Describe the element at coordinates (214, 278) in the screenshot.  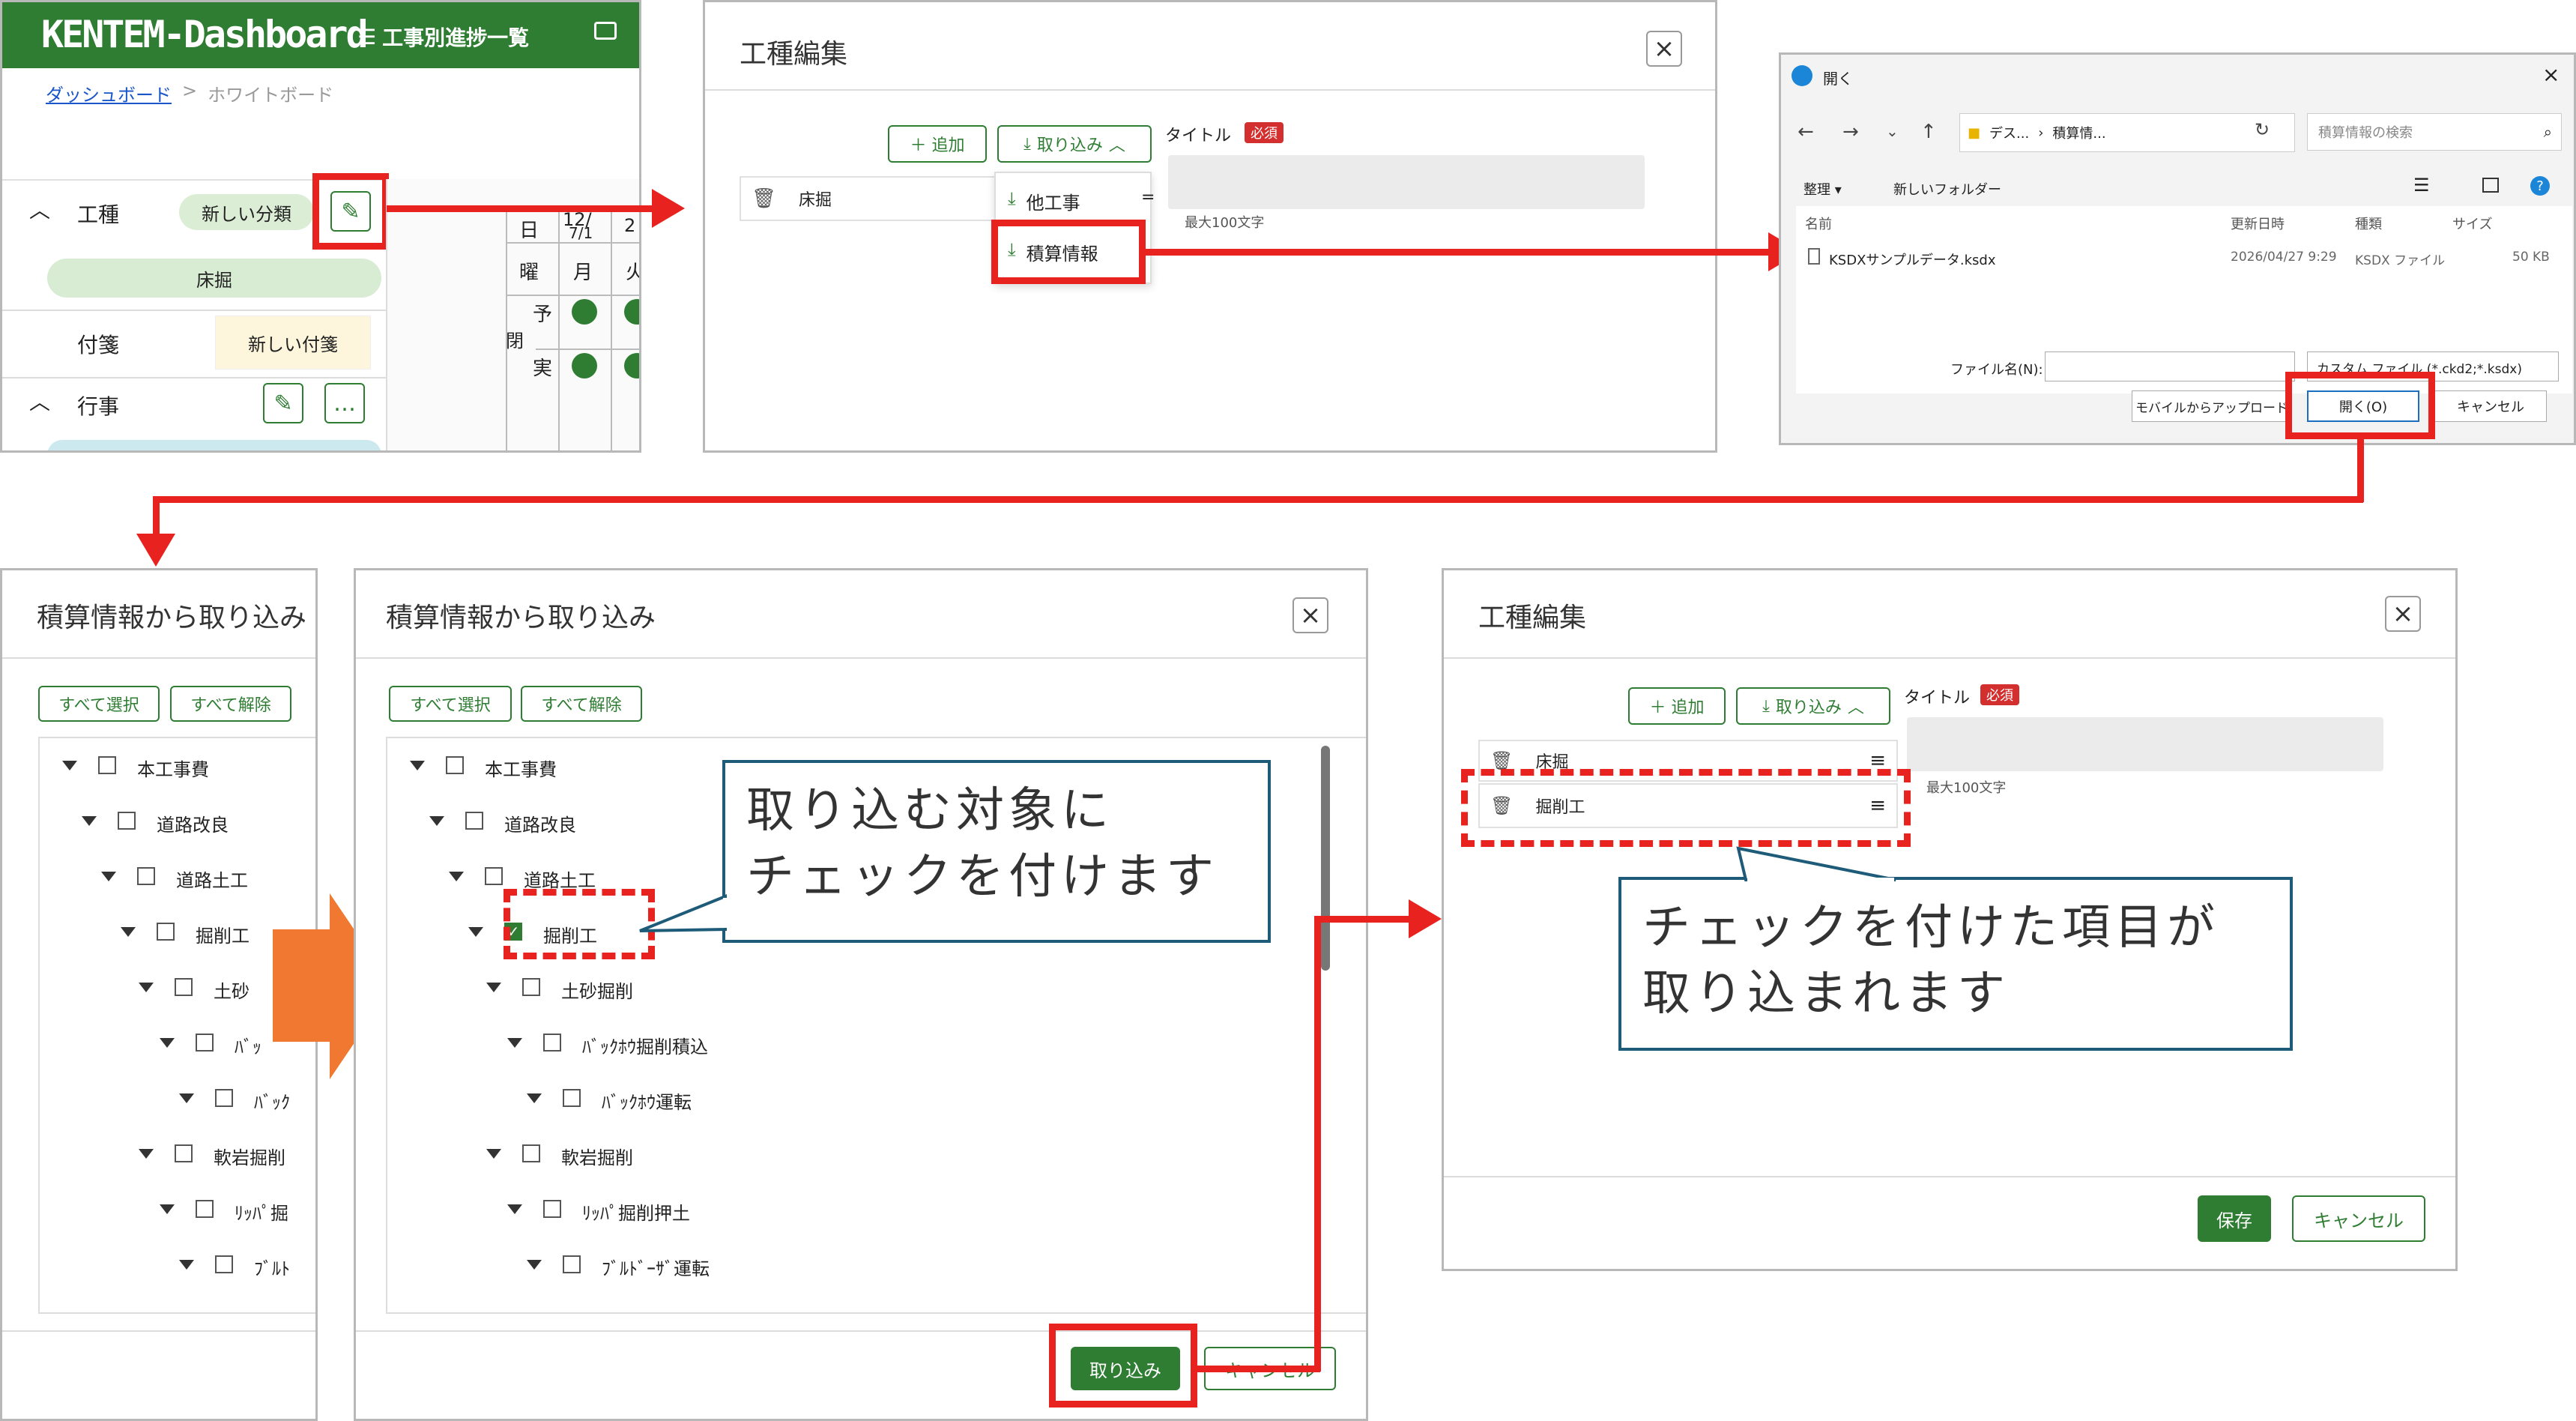
I see `category-chip: 床掘` at that location.